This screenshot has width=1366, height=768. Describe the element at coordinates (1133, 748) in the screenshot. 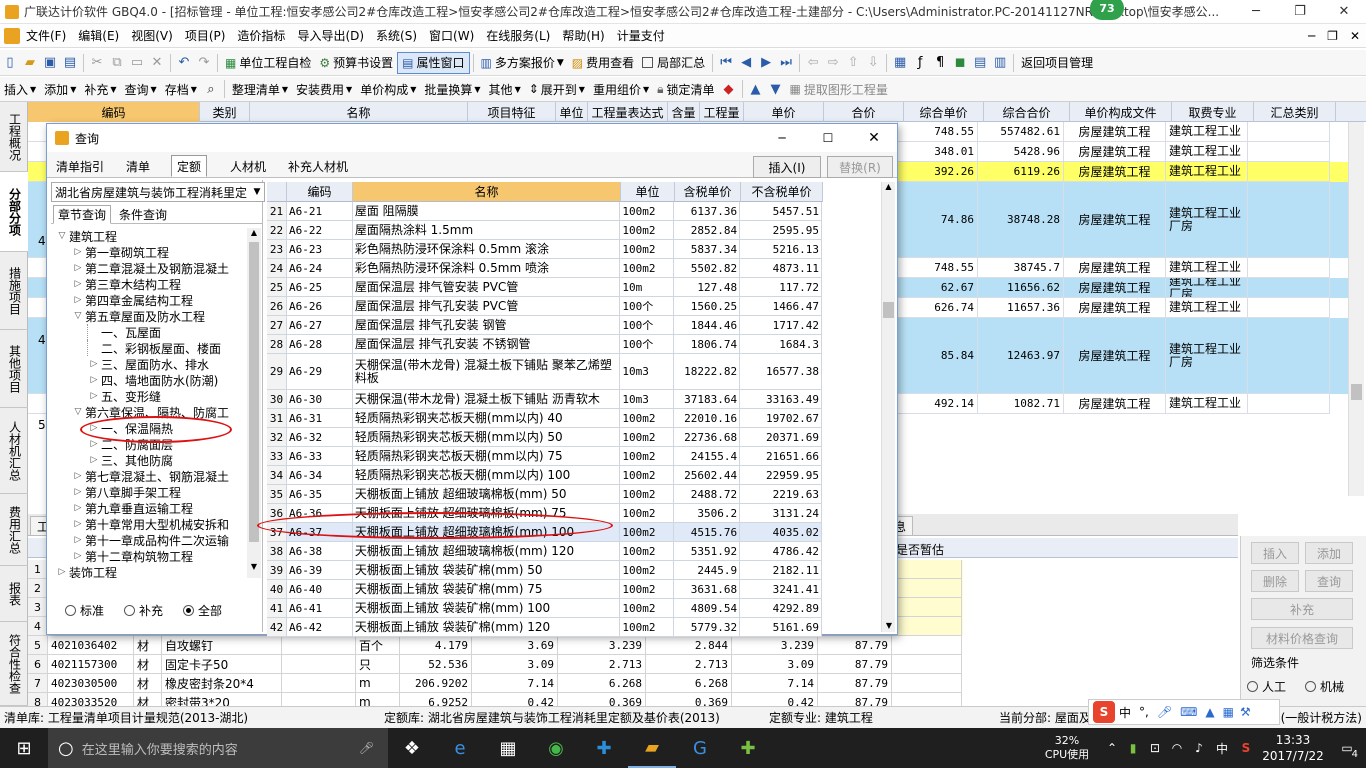

I see `tray-app-icon: ▮` at that location.